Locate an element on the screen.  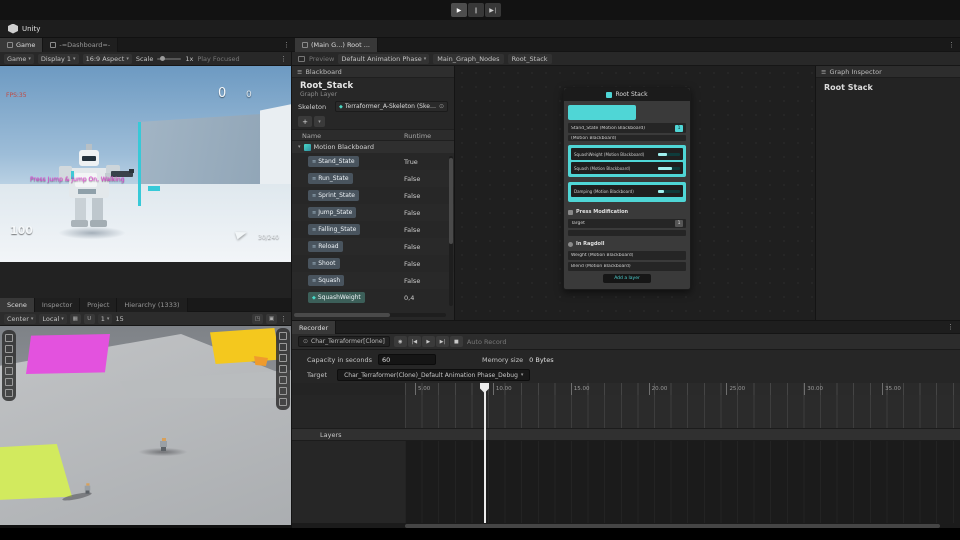
blackboard-horizontal-scrollbar is located at coordinates (370, 315).